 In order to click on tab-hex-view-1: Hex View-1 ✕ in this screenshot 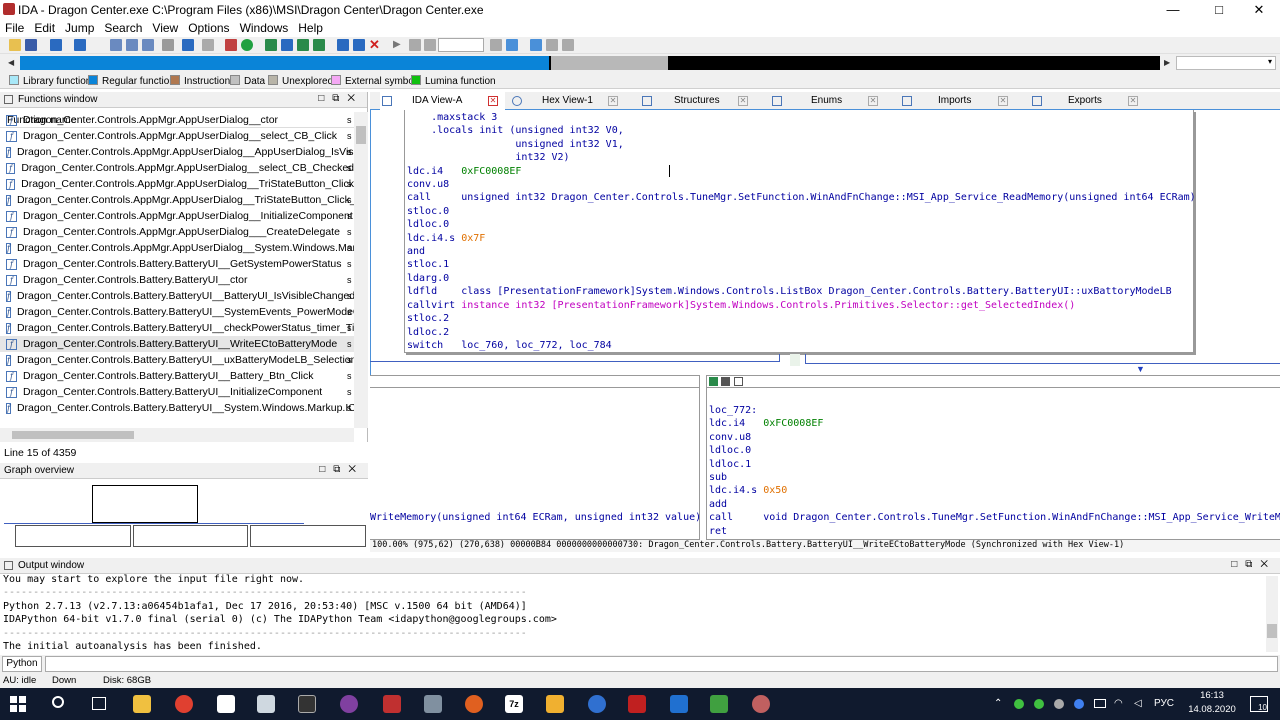, I will do `click(572, 101)`.